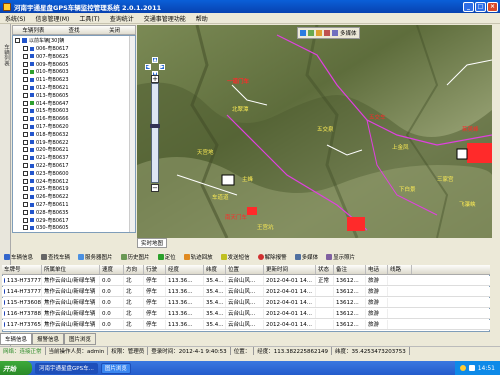 The width and height of the screenshot is (500, 375). I want to click on pointer-icon, so click(303, 33).